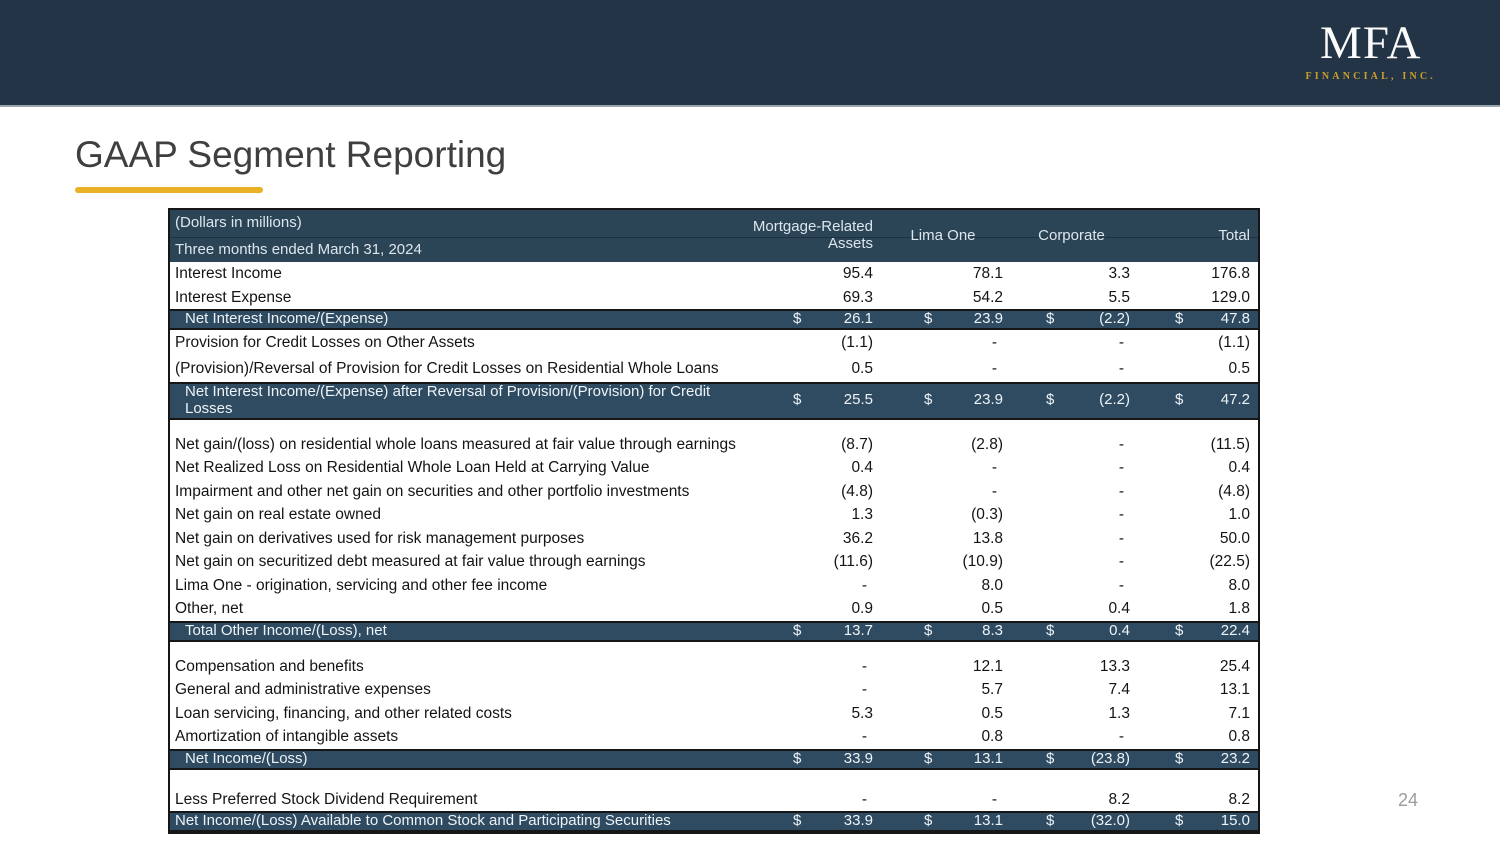  I want to click on row-value-cell: $25.5, so click(810, 400).